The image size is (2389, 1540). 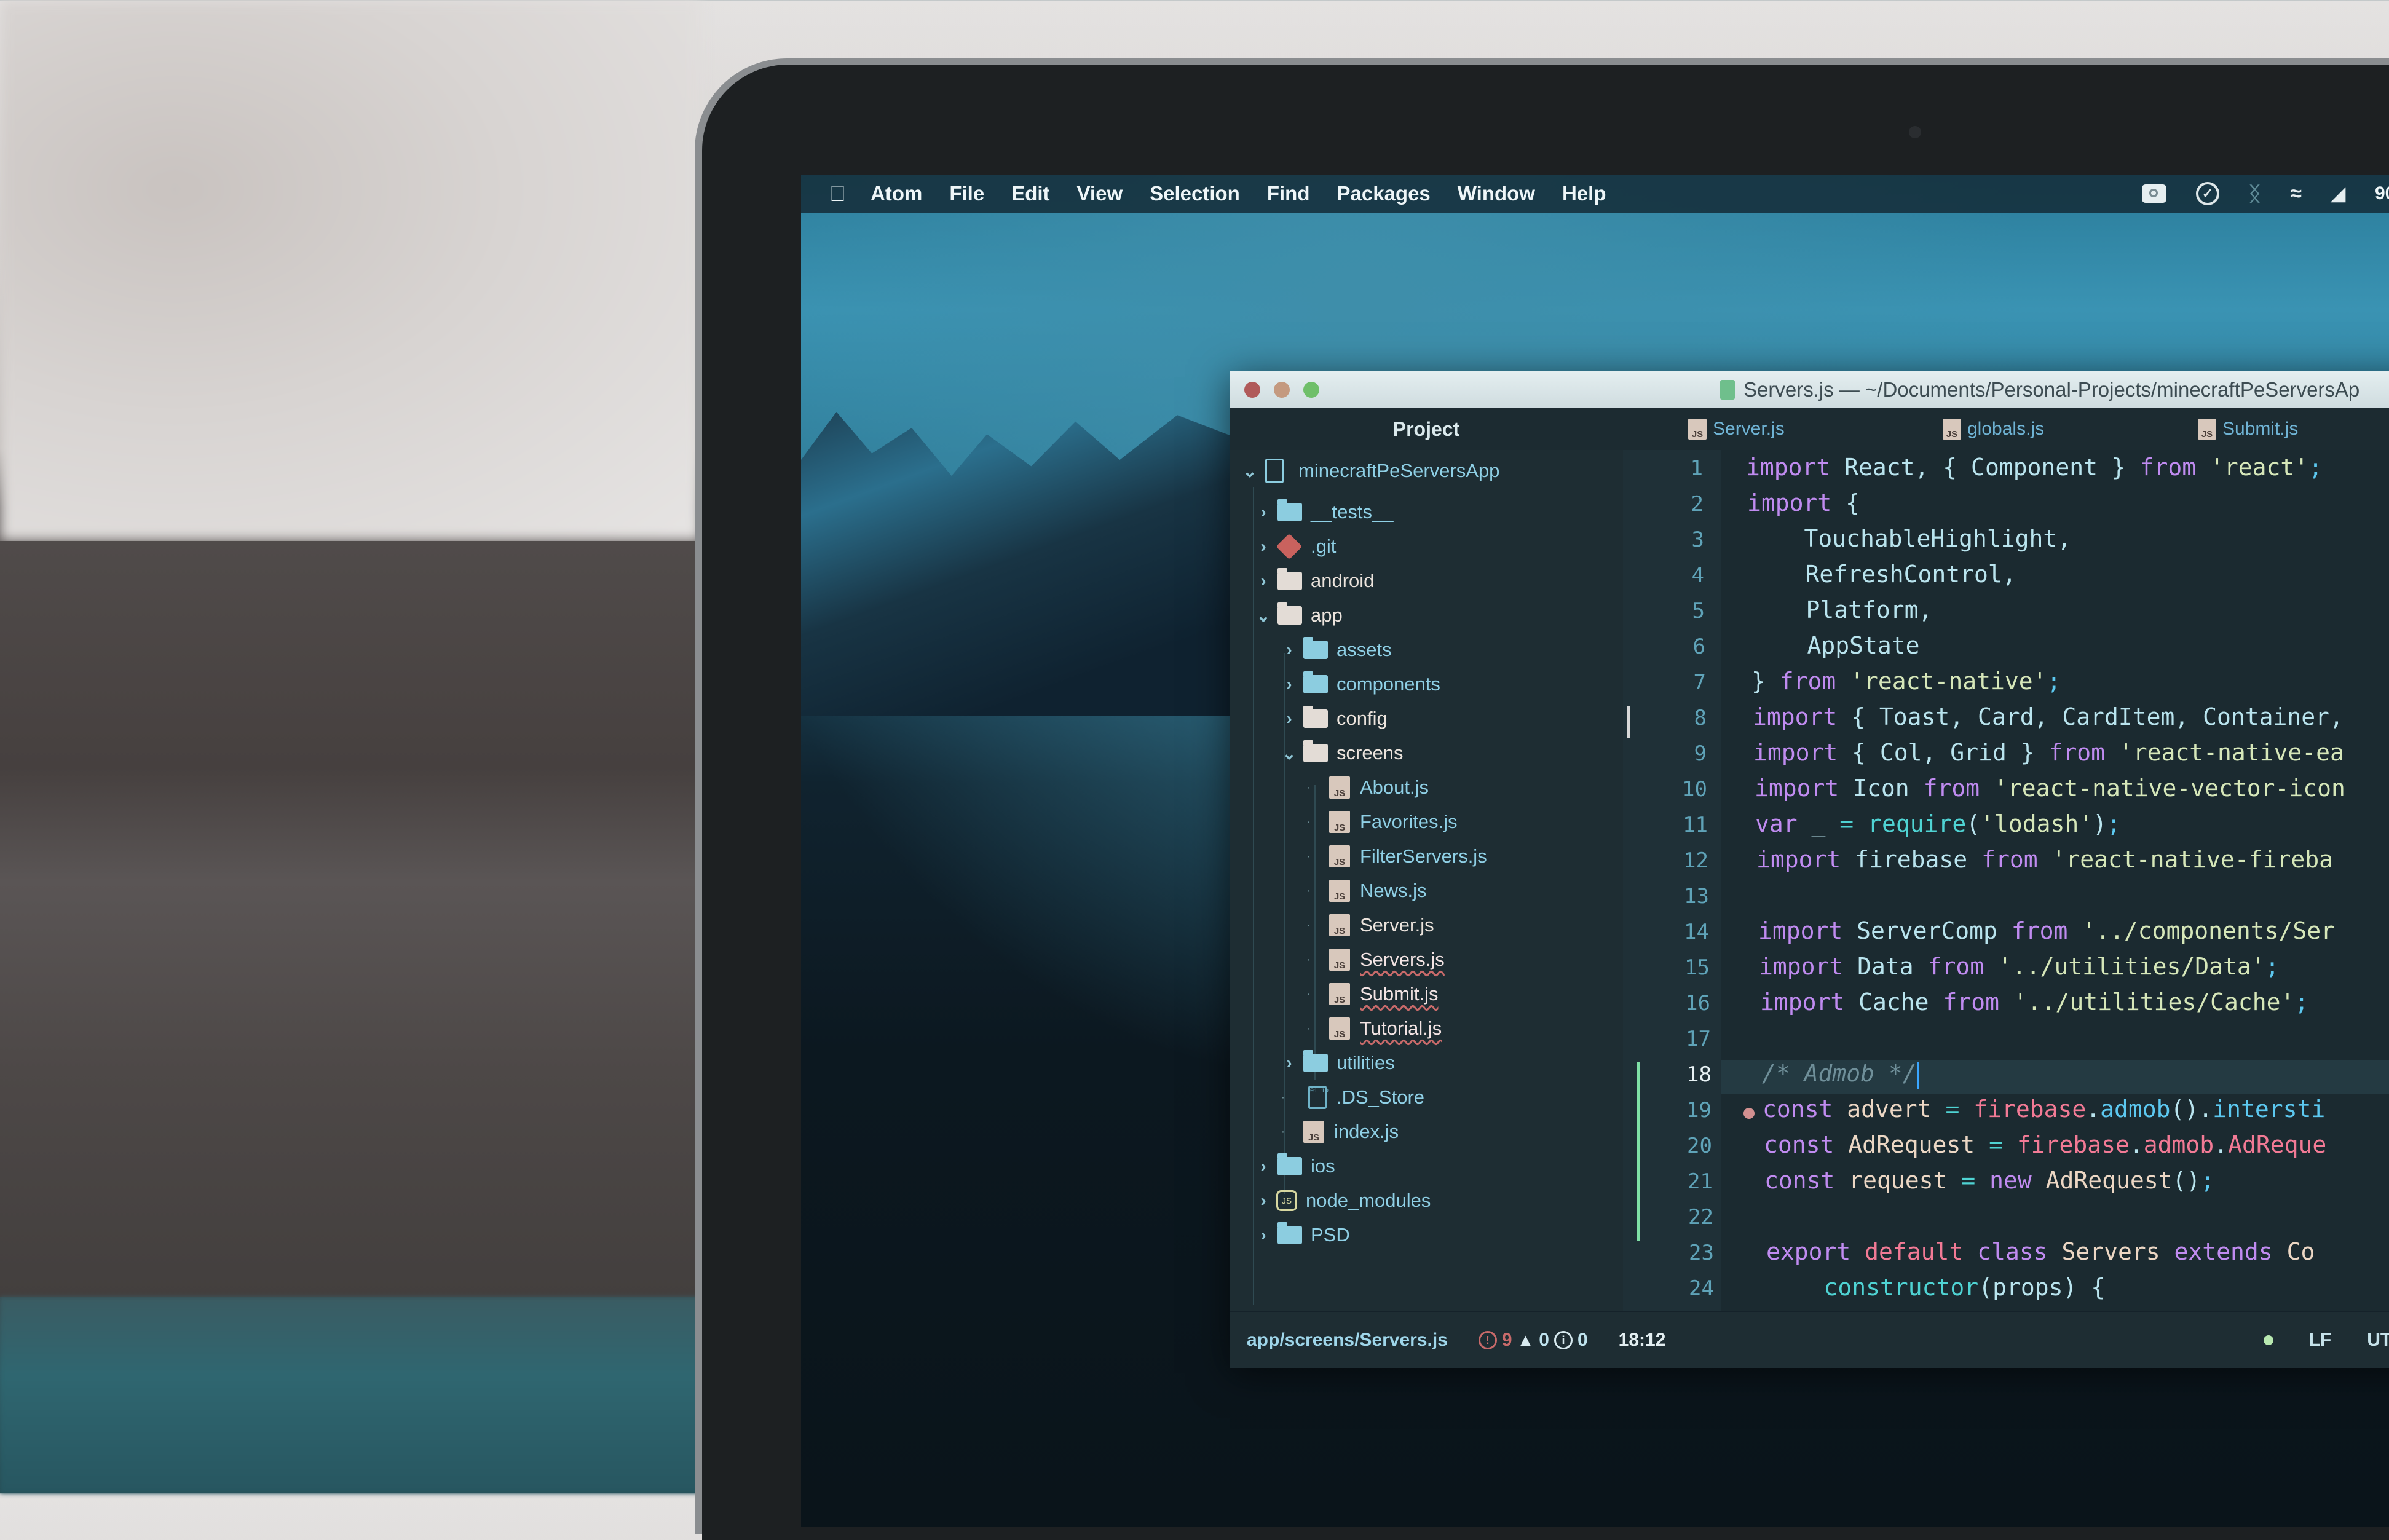 I want to click on line-number: 3, so click(x=1697, y=539).